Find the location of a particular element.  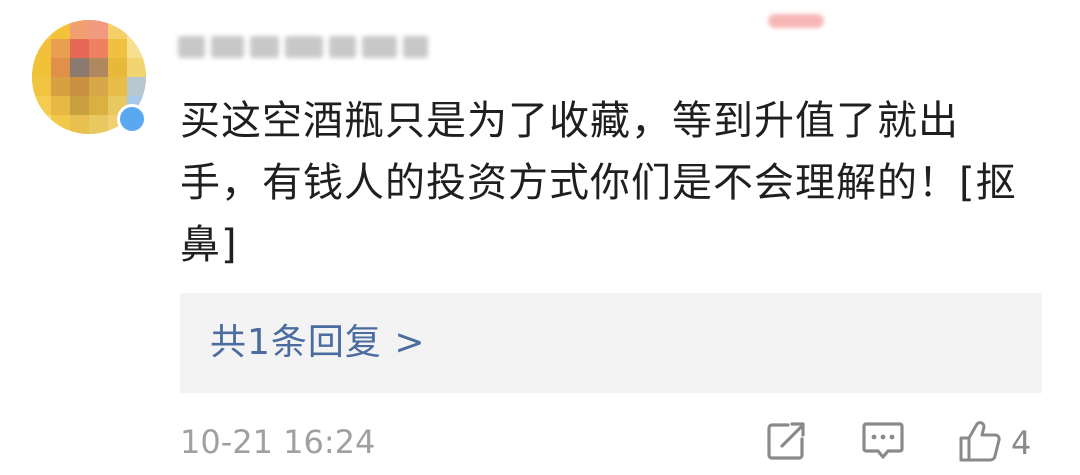

verified-badge-icon is located at coordinates (132, 119).